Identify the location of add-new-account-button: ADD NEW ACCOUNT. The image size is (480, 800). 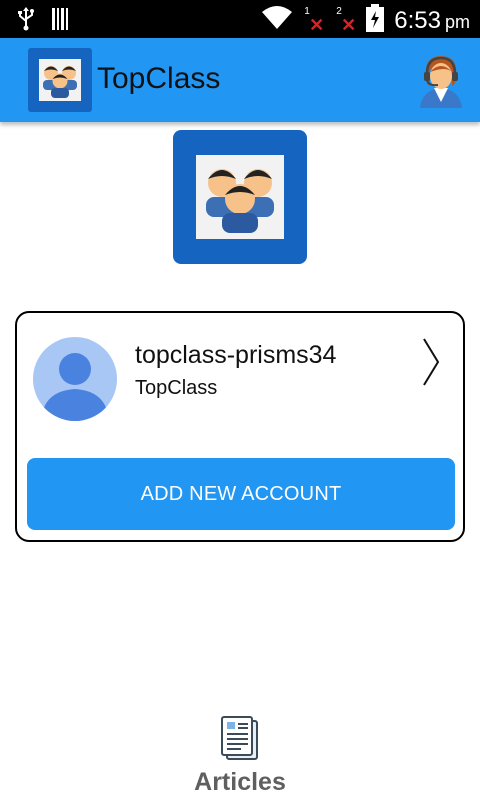
(241, 494).